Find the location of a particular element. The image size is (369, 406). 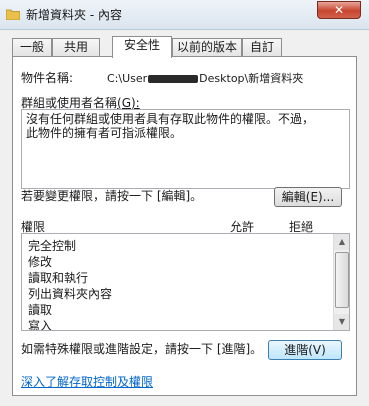

perm-full-control: 完全控制 is located at coordinates (52, 246).